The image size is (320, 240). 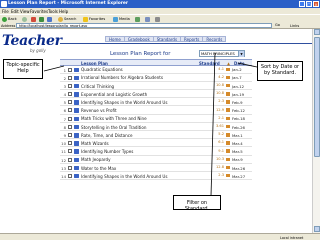 What do you see at coordinates (113, 127) in the screenshot?
I see `lesson-name-link: Storytelling in the Oral Tradition` at bounding box center [113, 127].